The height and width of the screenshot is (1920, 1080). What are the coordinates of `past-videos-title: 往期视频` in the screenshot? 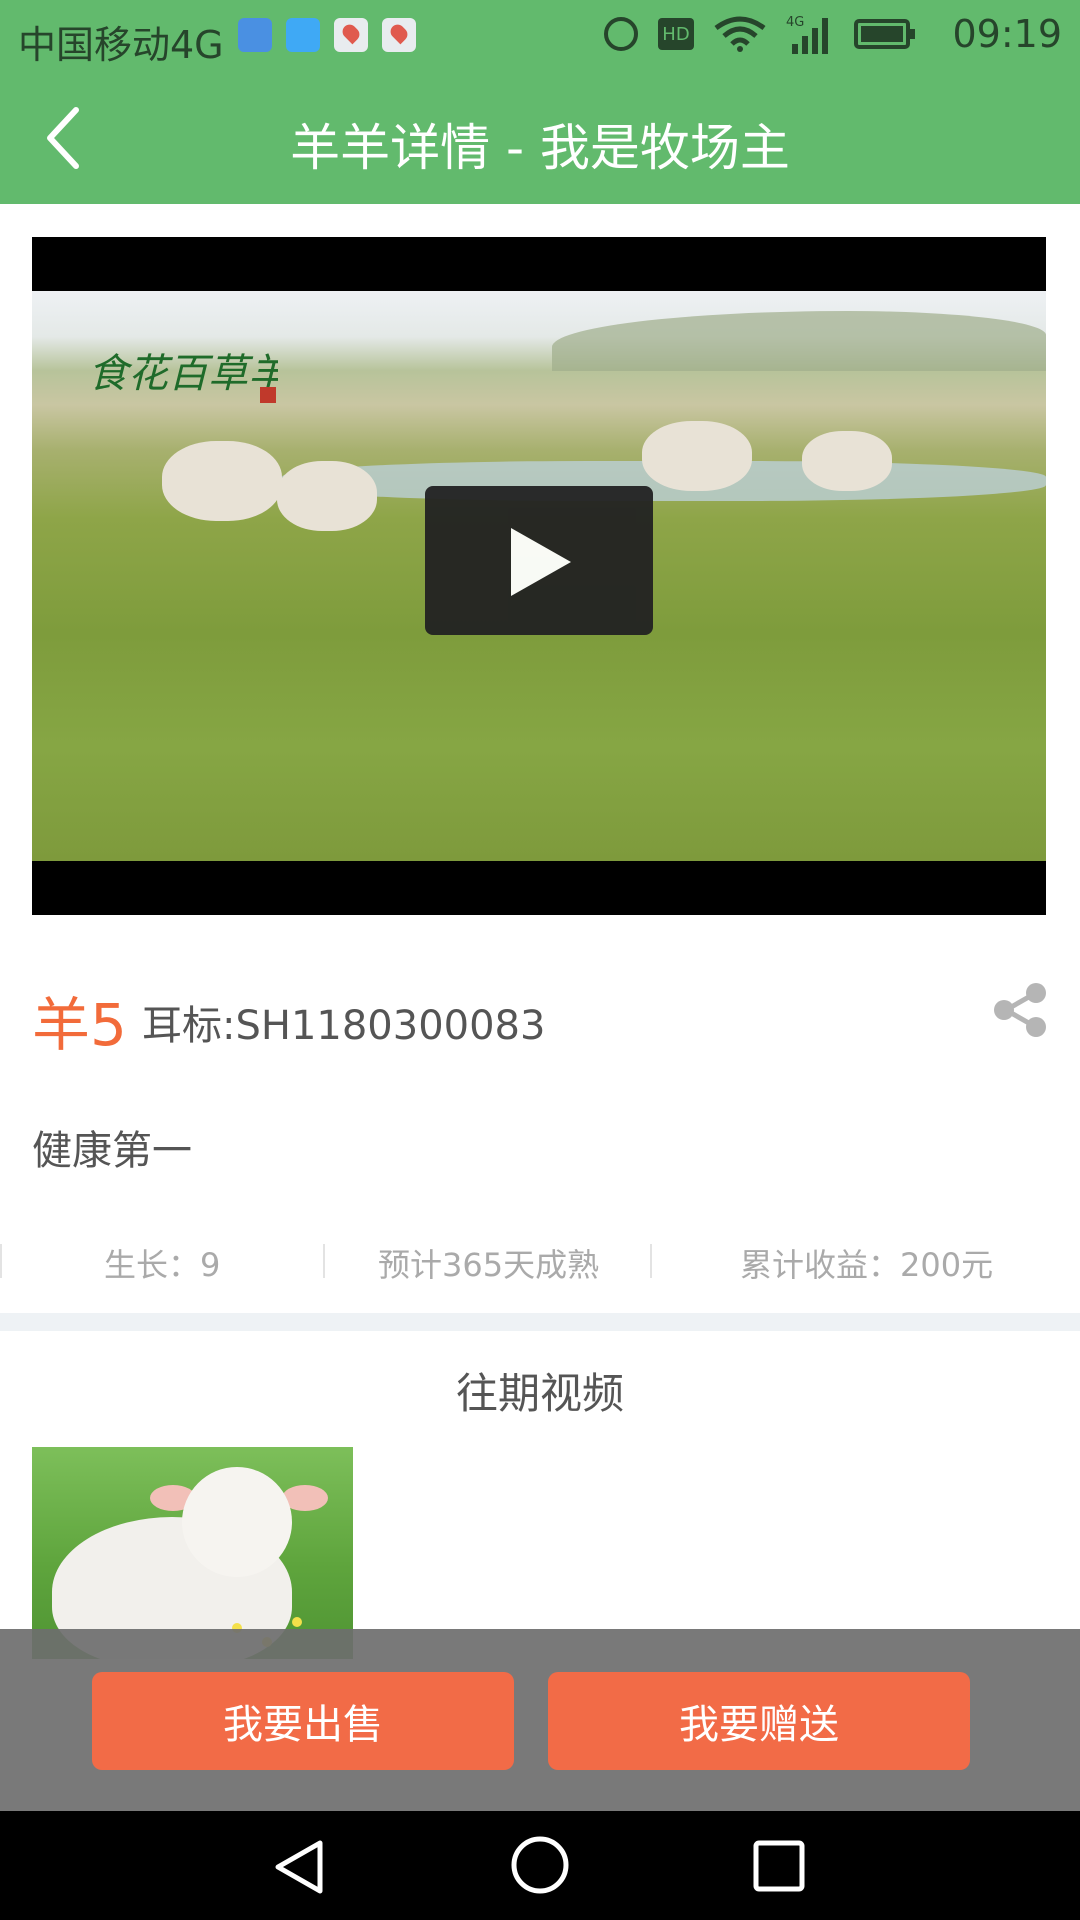 It's located at (539, 1393).